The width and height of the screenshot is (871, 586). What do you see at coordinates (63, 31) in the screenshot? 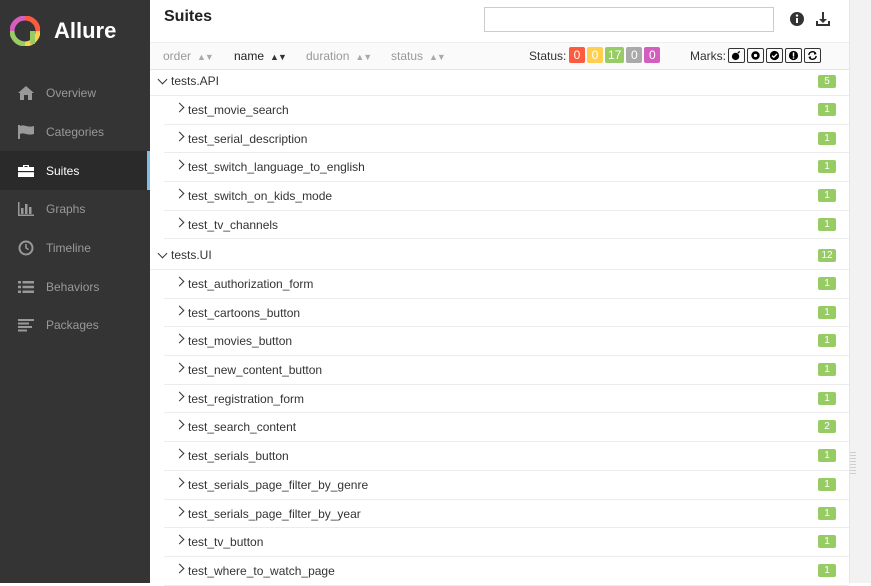
I see `brand: Allure` at bounding box center [63, 31].